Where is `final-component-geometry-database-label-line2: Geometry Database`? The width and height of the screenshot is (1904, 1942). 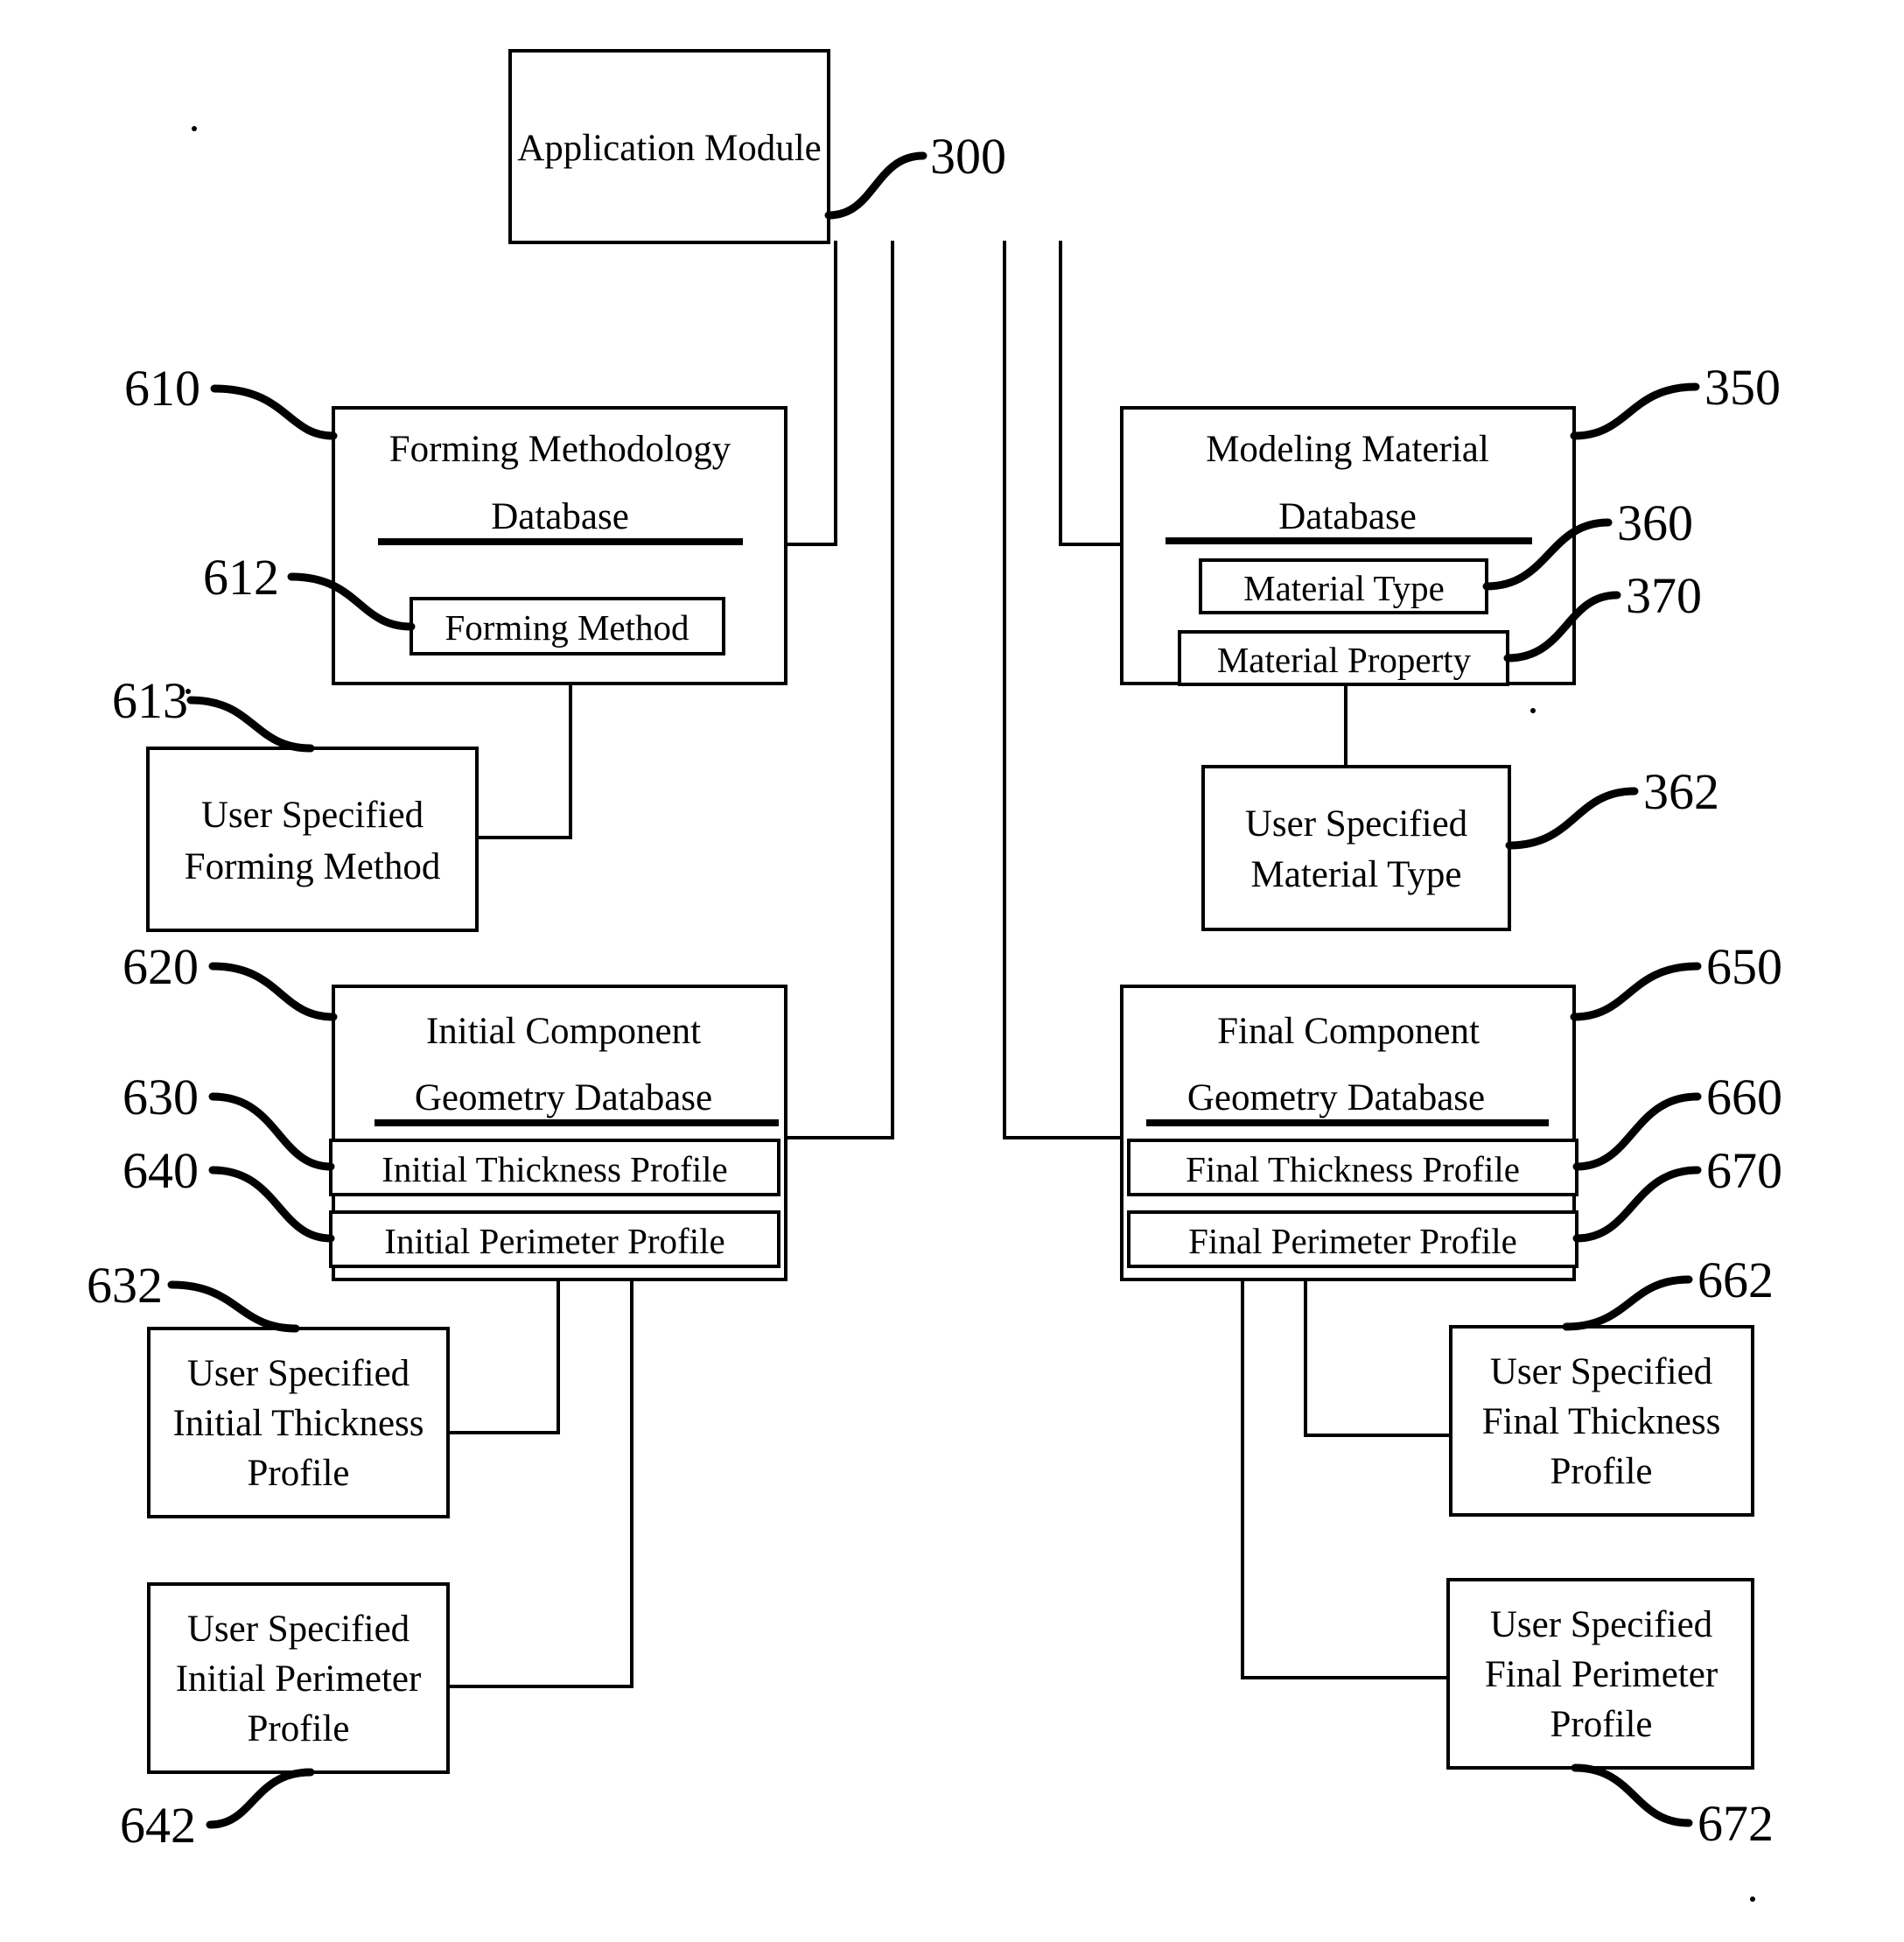
final-component-geometry-database-label-line2: Geometry Database is located at coordinates (1336, 1097).